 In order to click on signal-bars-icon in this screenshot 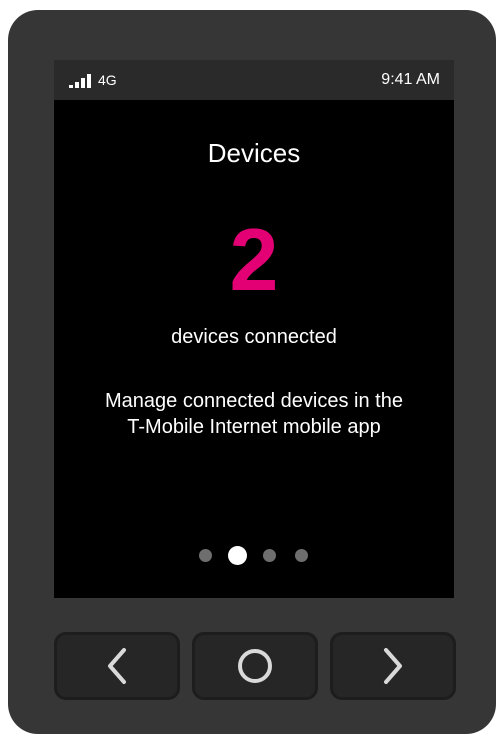, I will do `click(82, 80)`.